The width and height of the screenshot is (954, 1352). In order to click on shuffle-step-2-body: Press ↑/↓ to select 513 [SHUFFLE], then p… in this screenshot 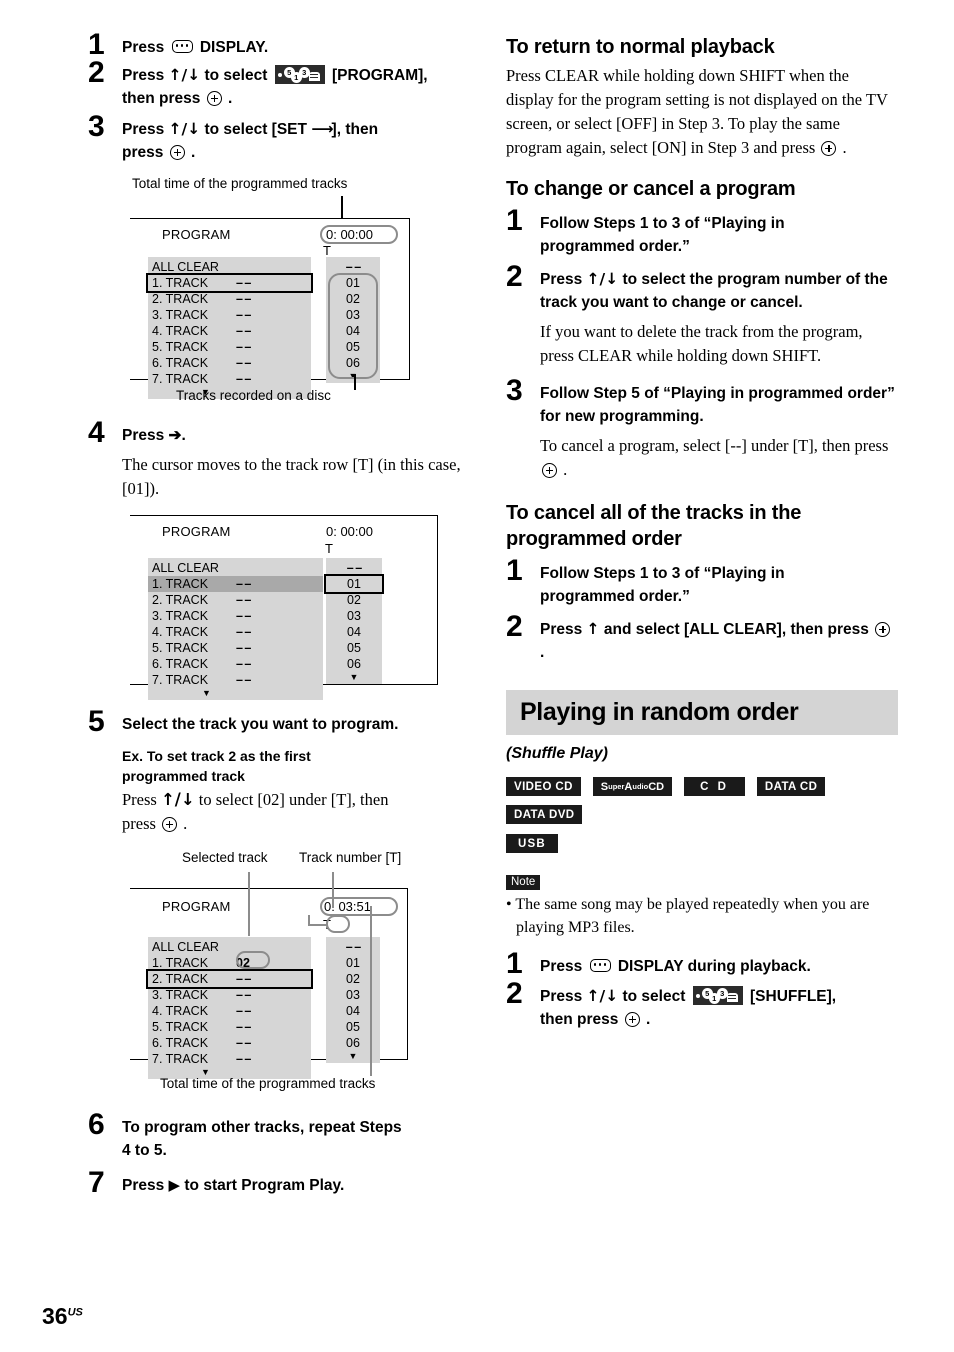, I will do `click(719, 1005)`.